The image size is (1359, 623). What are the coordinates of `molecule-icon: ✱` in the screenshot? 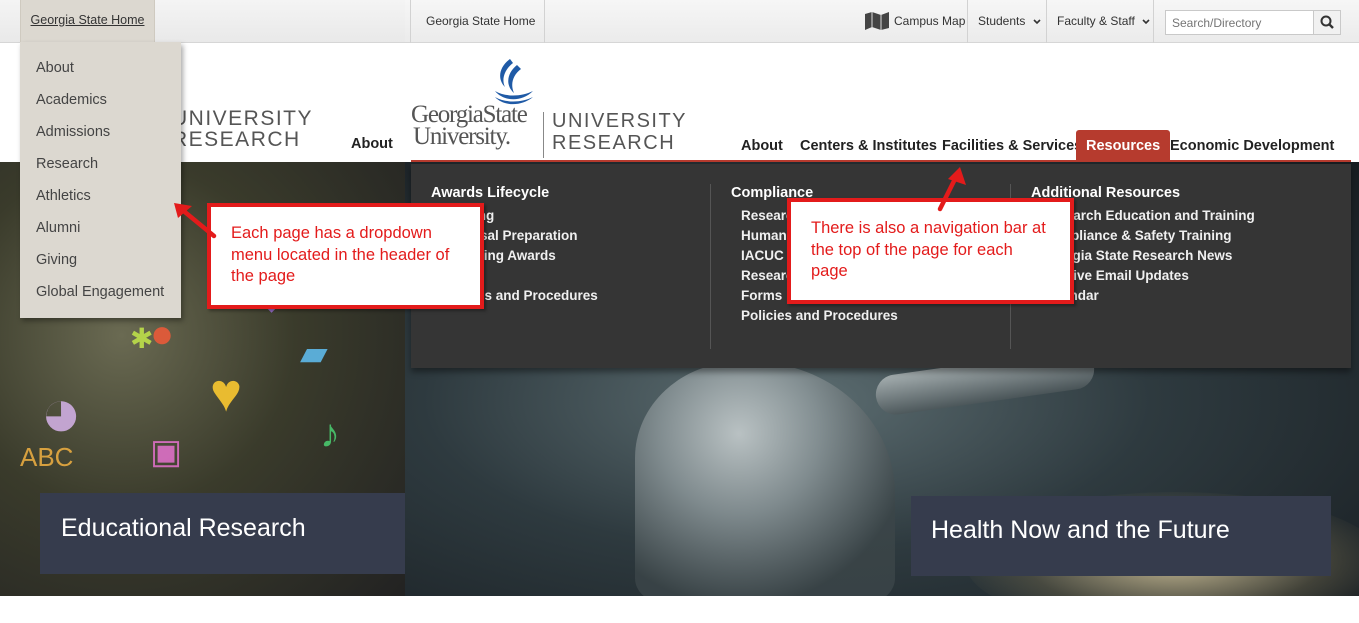 It's located at (142, 338).